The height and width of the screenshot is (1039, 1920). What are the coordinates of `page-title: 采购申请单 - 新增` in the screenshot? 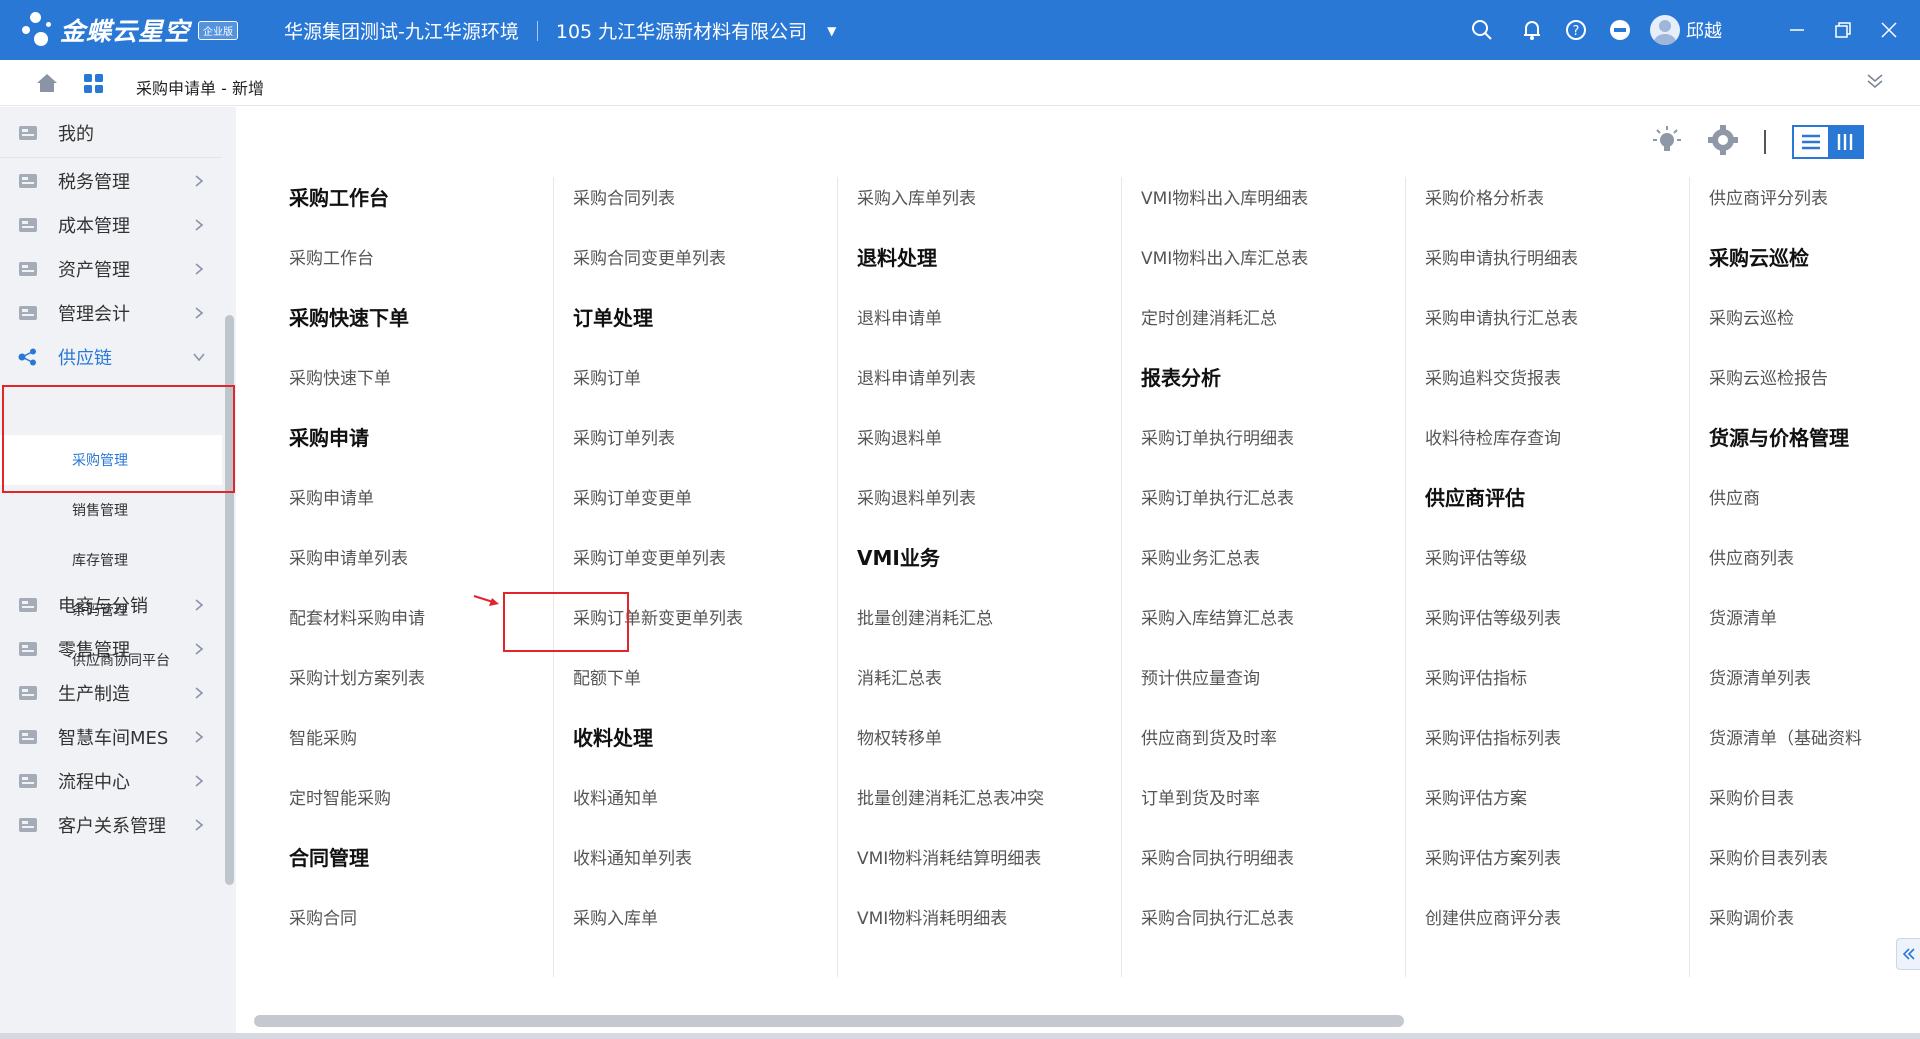 It's located at (200, 87).